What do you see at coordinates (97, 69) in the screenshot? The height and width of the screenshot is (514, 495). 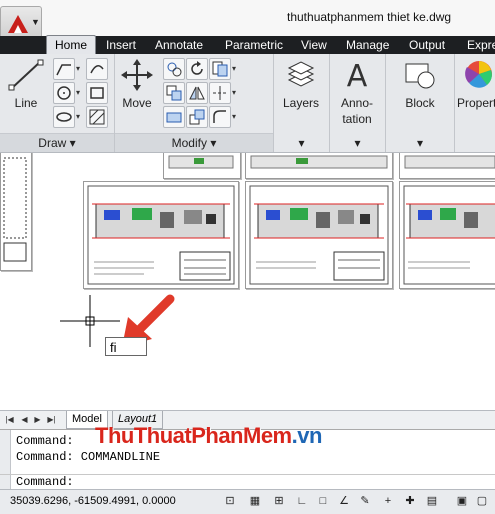 I see `arc-button` at bounding box center [97, 69].